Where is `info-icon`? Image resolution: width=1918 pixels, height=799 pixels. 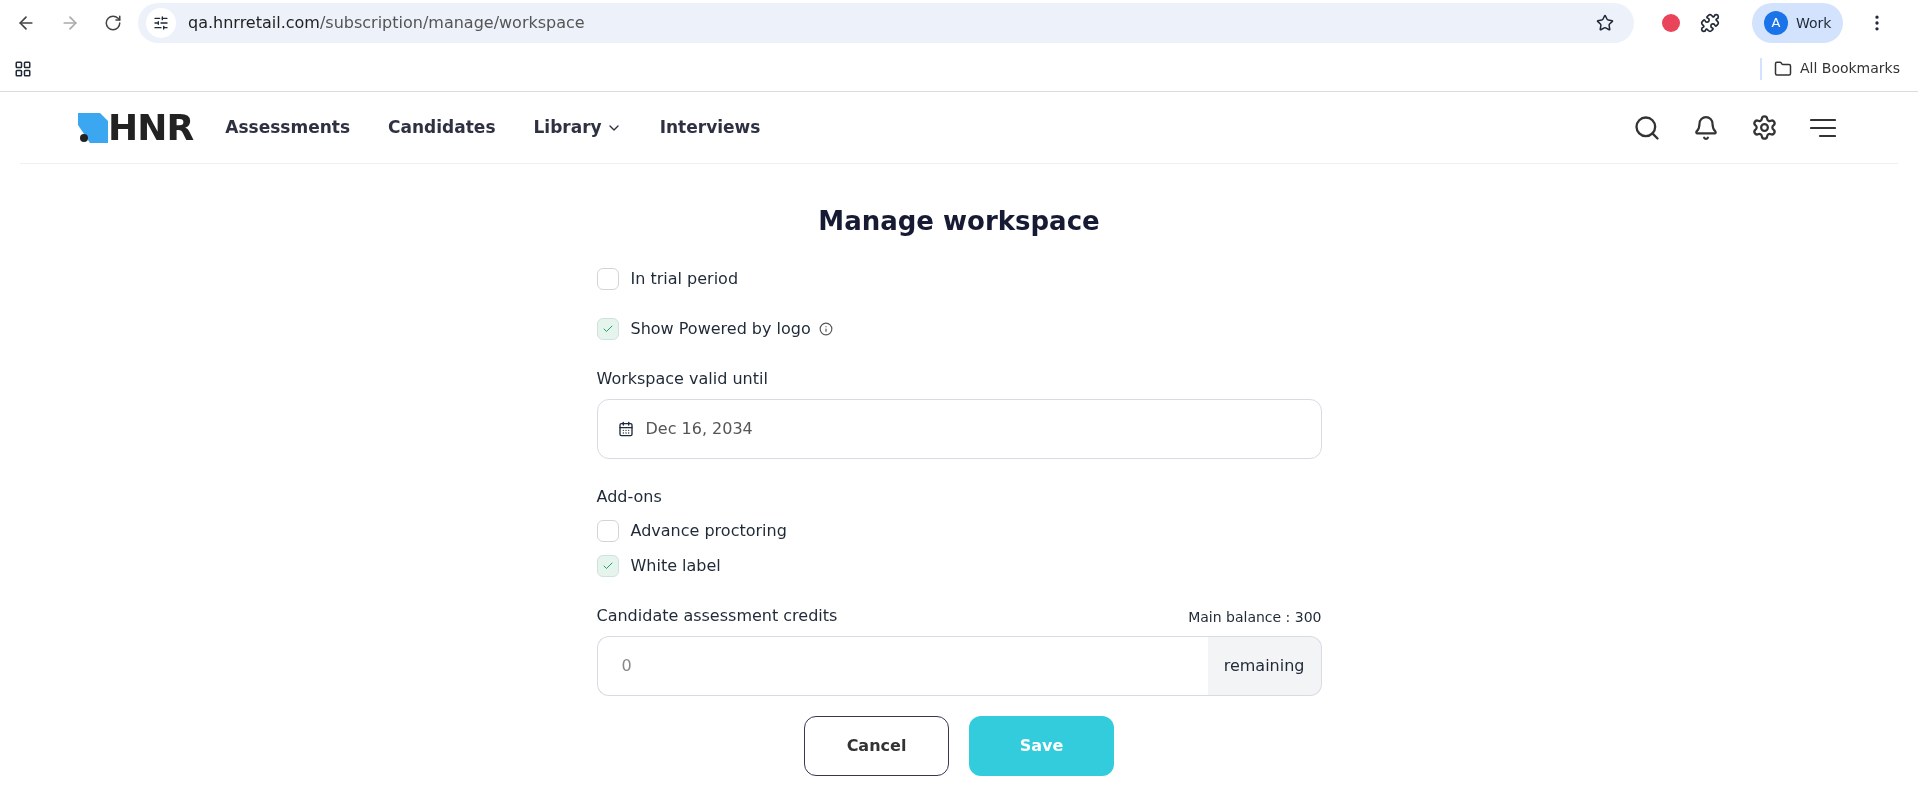
info-icon is located at coordinates (825, 329).